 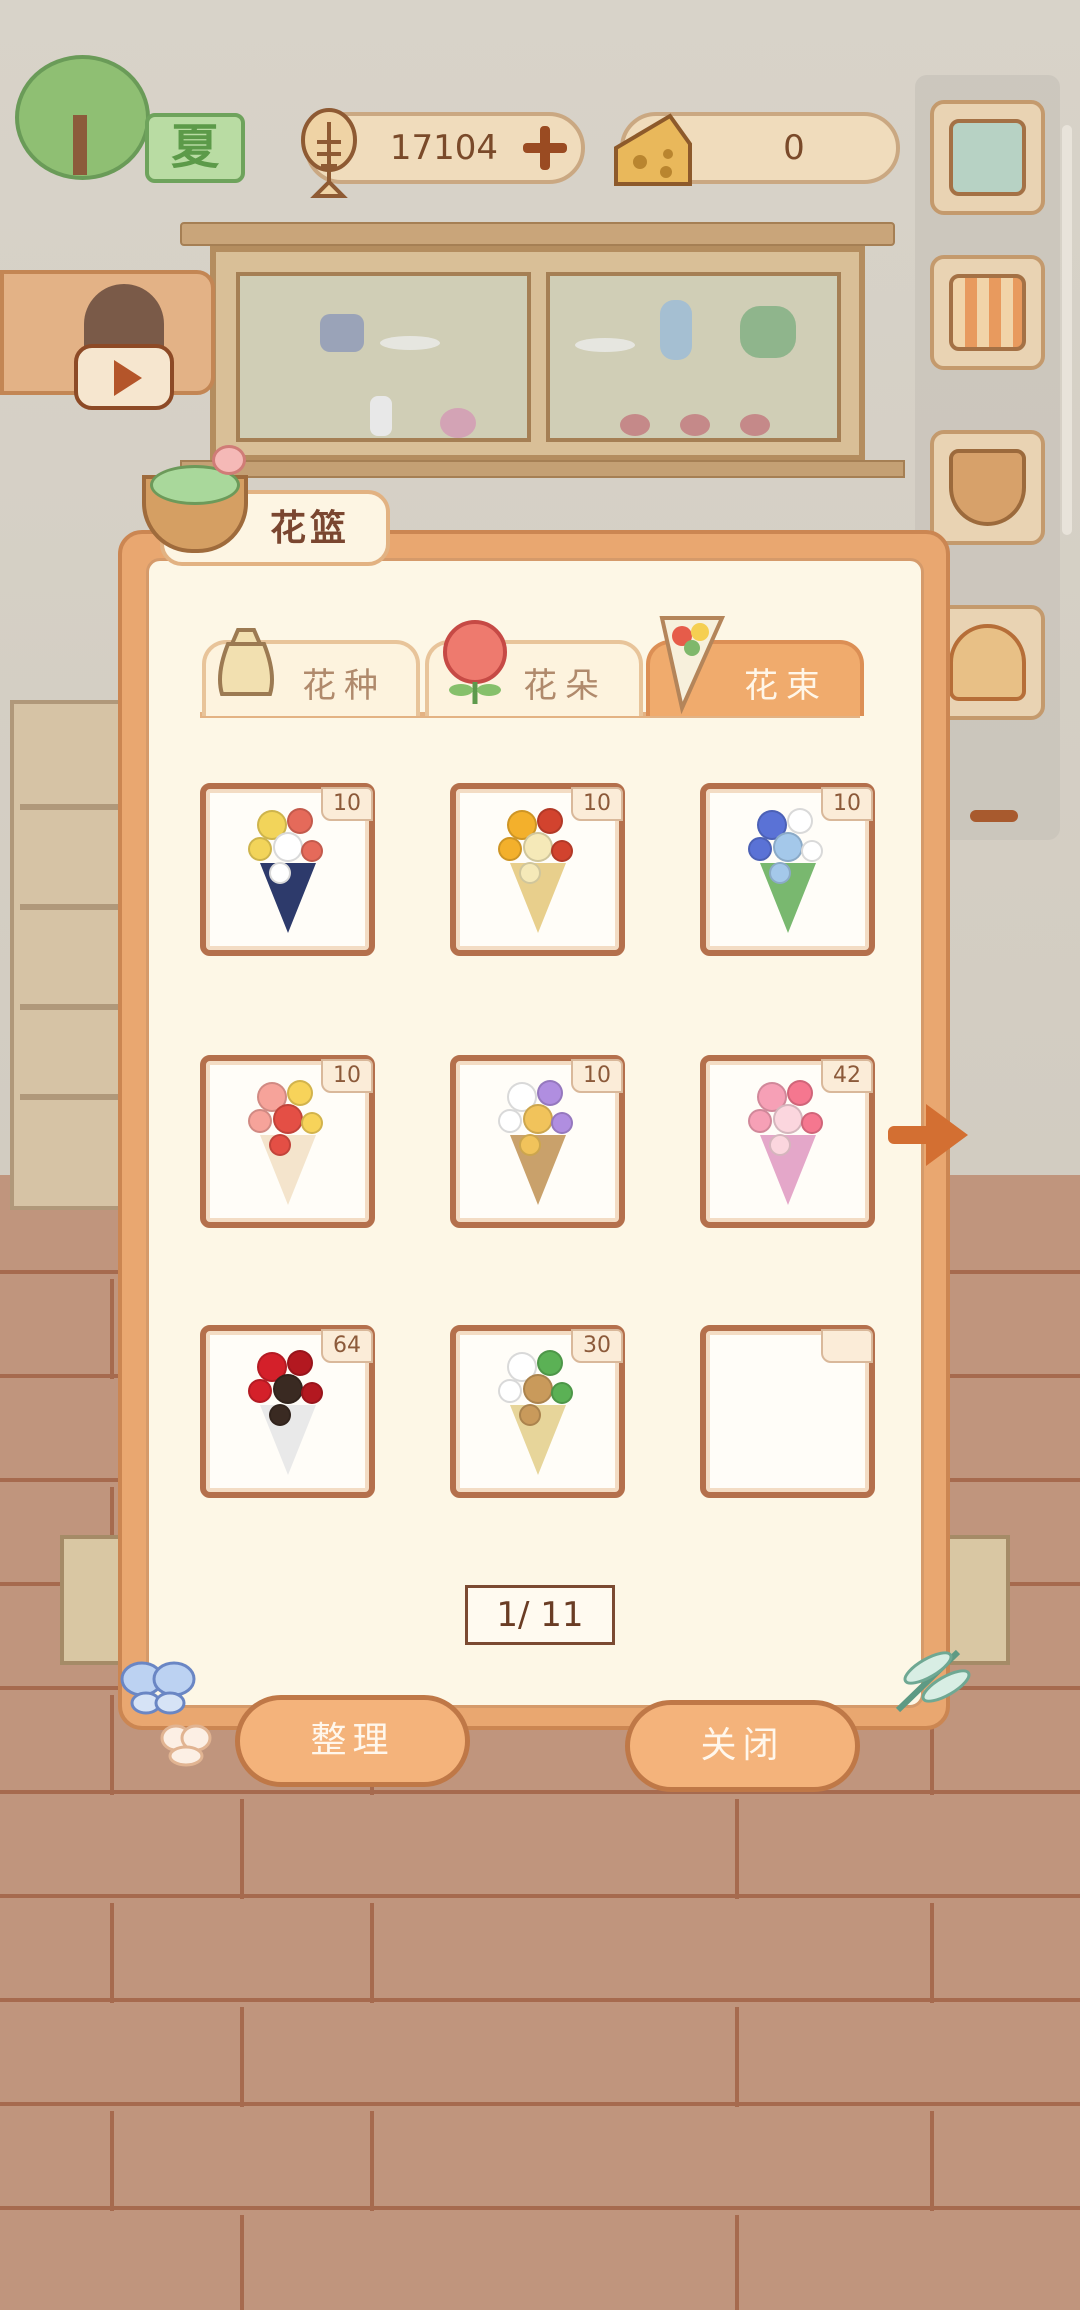 I want to click on inventory-slot: 42, so click(x=787, y=1141).